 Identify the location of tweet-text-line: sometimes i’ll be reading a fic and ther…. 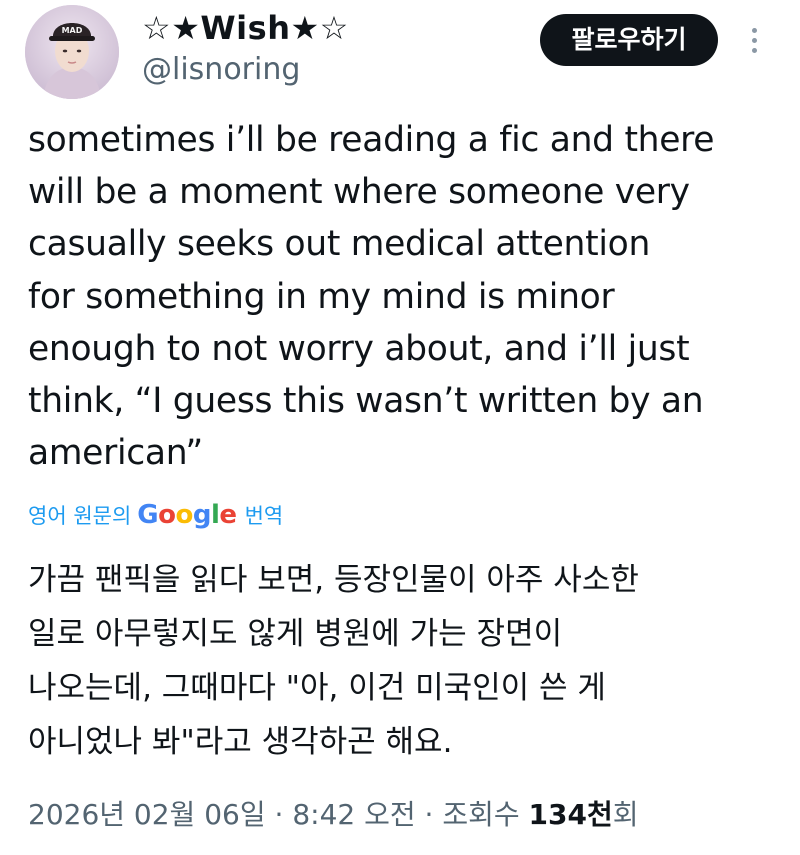
(371, 140).